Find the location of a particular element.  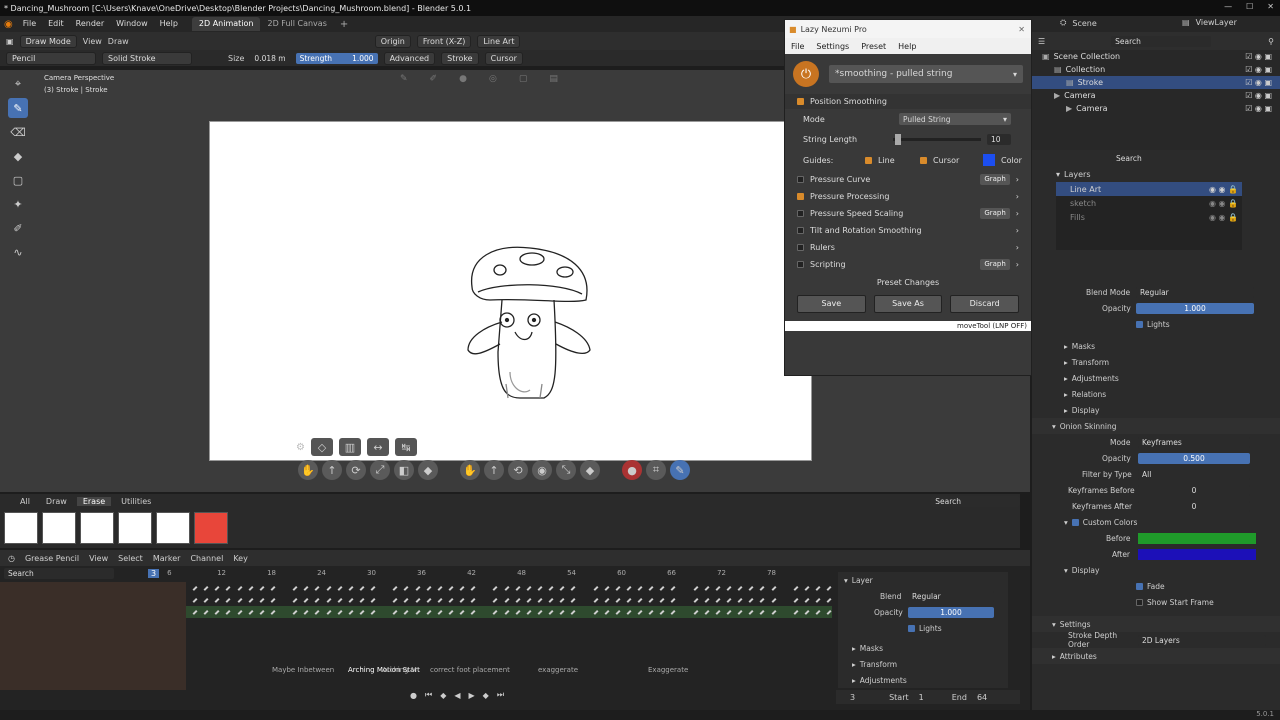

dopesheet-menu-marker: Marker is located at coordinates (167, 558).